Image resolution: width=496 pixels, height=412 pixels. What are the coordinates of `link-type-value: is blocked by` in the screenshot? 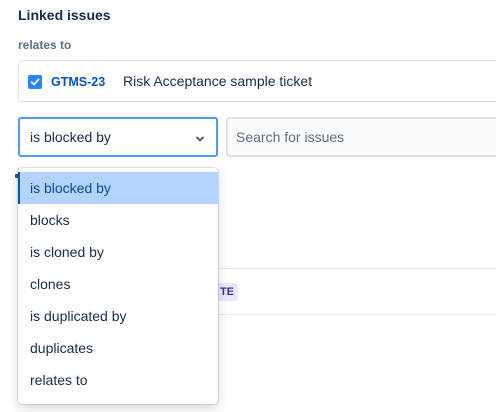 It's located at (70, 137).